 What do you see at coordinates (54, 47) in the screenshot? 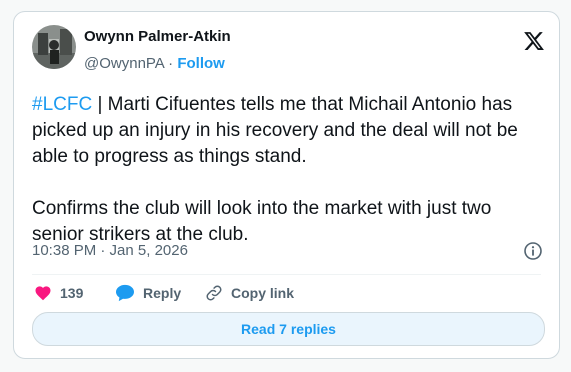
I see `avatar` at bounding box center [54, 47].